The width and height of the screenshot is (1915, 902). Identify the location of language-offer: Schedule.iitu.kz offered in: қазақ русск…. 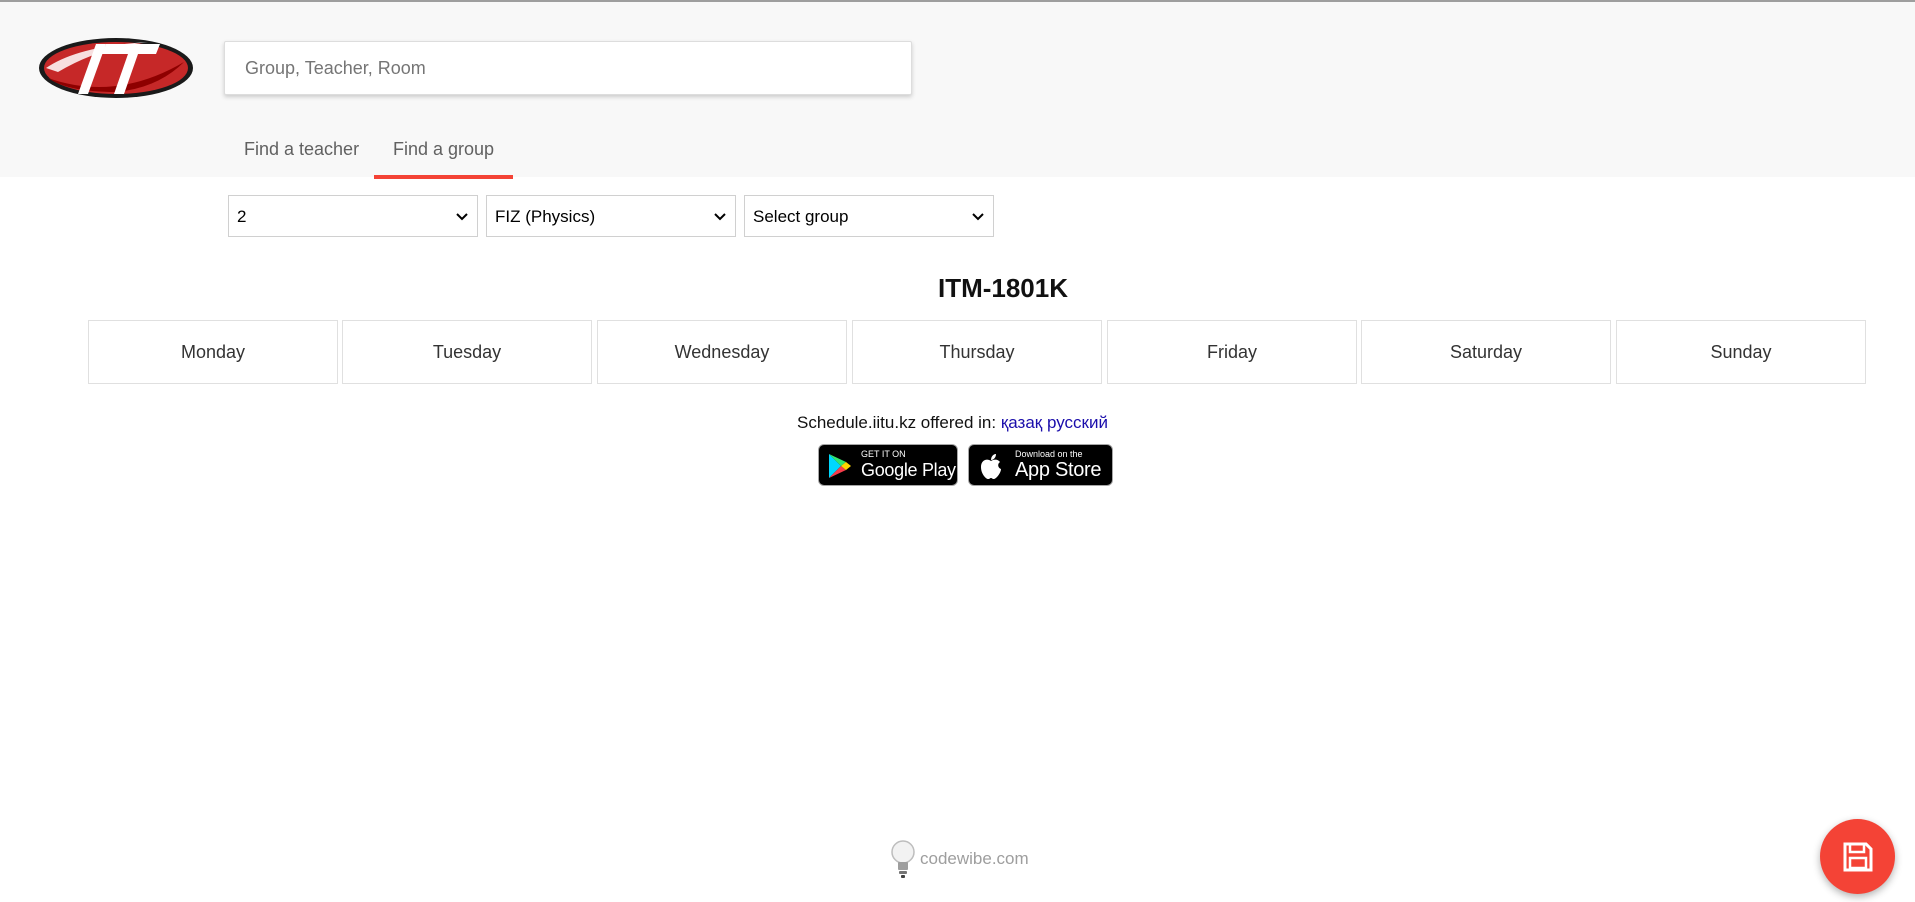
(952, 423).